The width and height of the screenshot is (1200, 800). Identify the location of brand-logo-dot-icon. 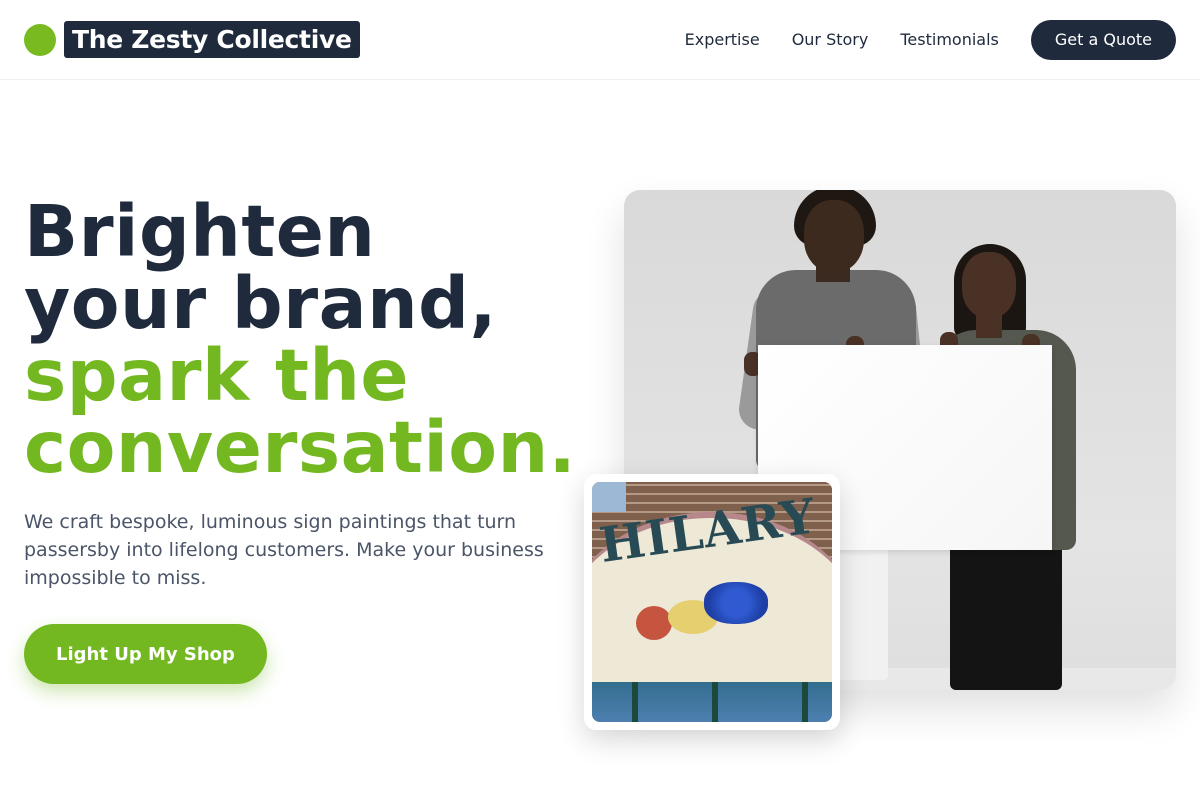
(40, 39).